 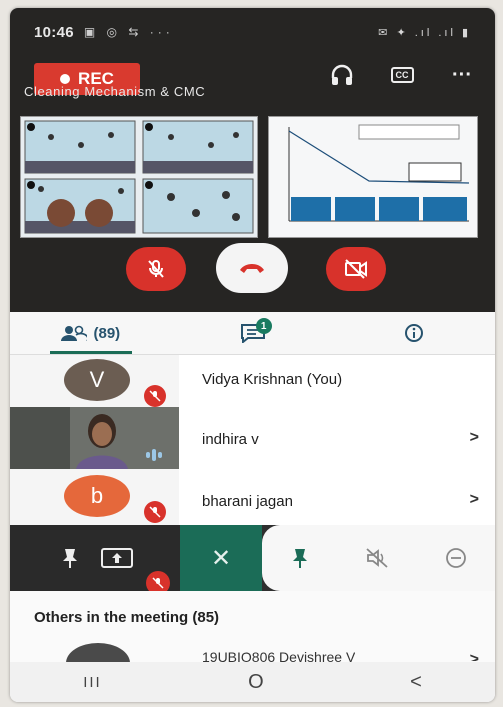 I want to click on avatar-initial: V, so click(x=97, y=379).